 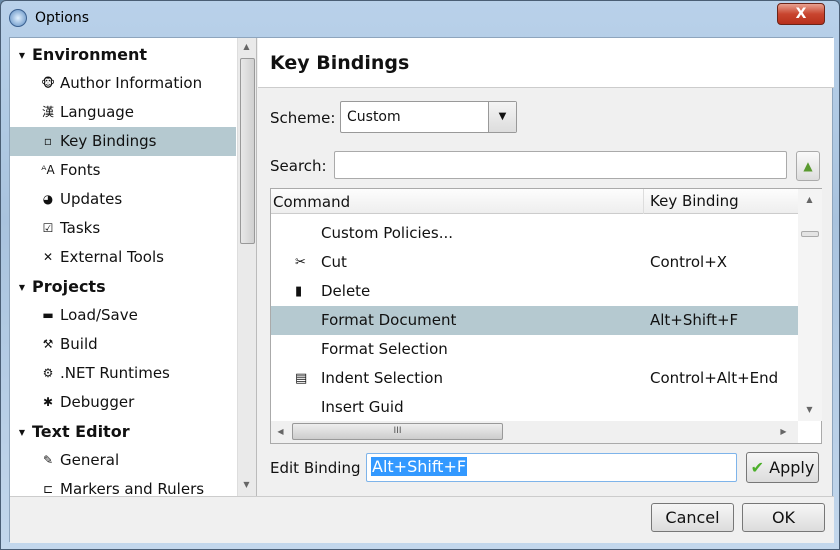 I want to click on edit-binding-input: Alt+Shift+F, so click(x=551, y=467).